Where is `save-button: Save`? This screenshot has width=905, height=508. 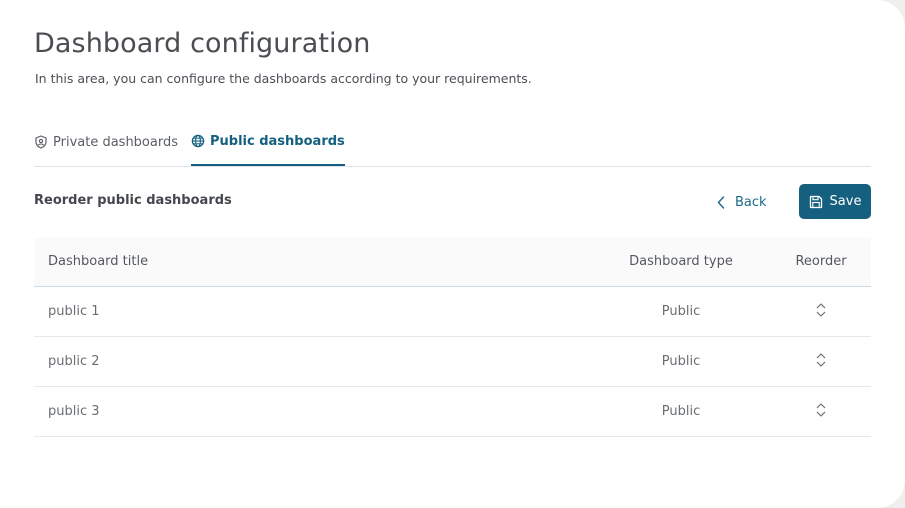
save-button: Save is located at coordinates (835, 201).